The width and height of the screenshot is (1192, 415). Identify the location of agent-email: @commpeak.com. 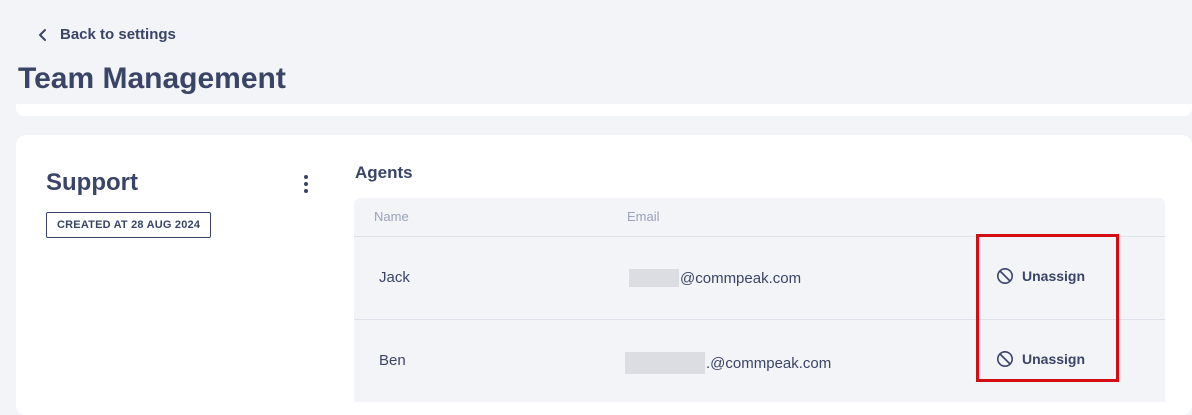
(715, 278).